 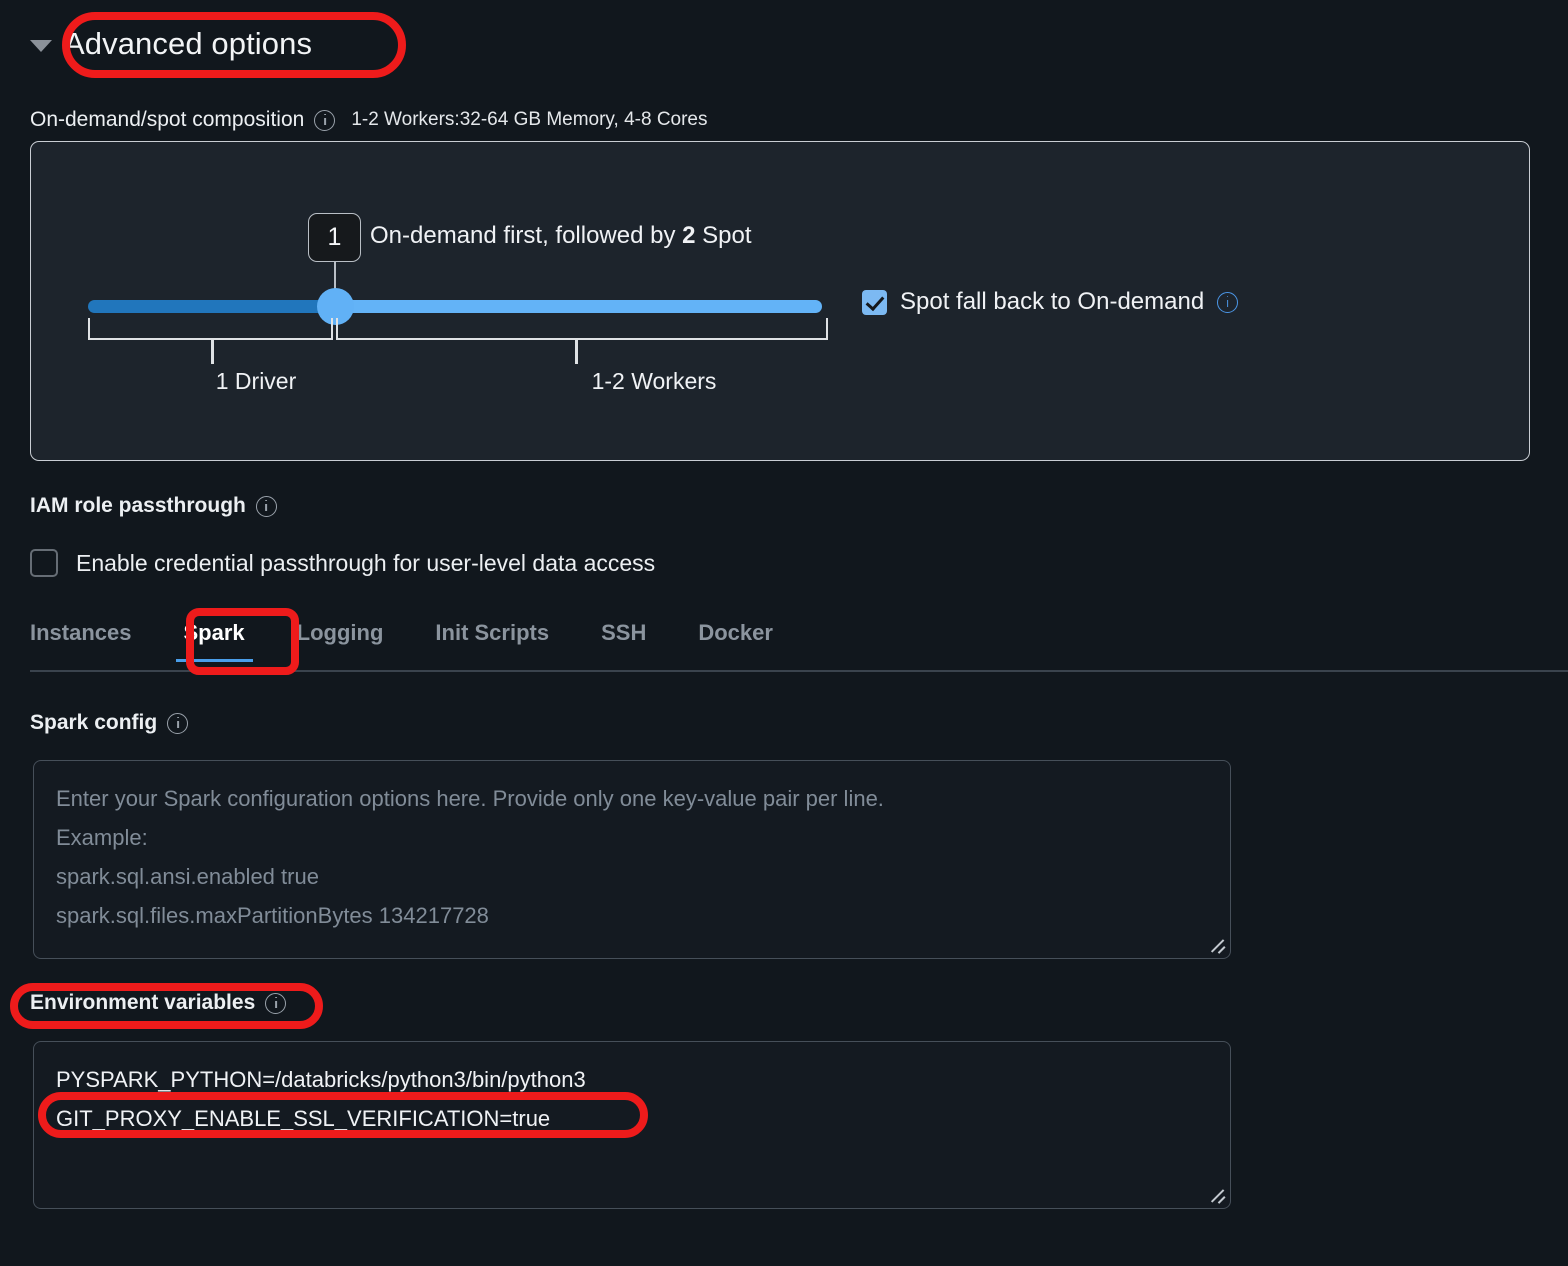 I want to click on slider-callout-text: On-demand first, followed by 2 Spot, so click(x=561, y=236).